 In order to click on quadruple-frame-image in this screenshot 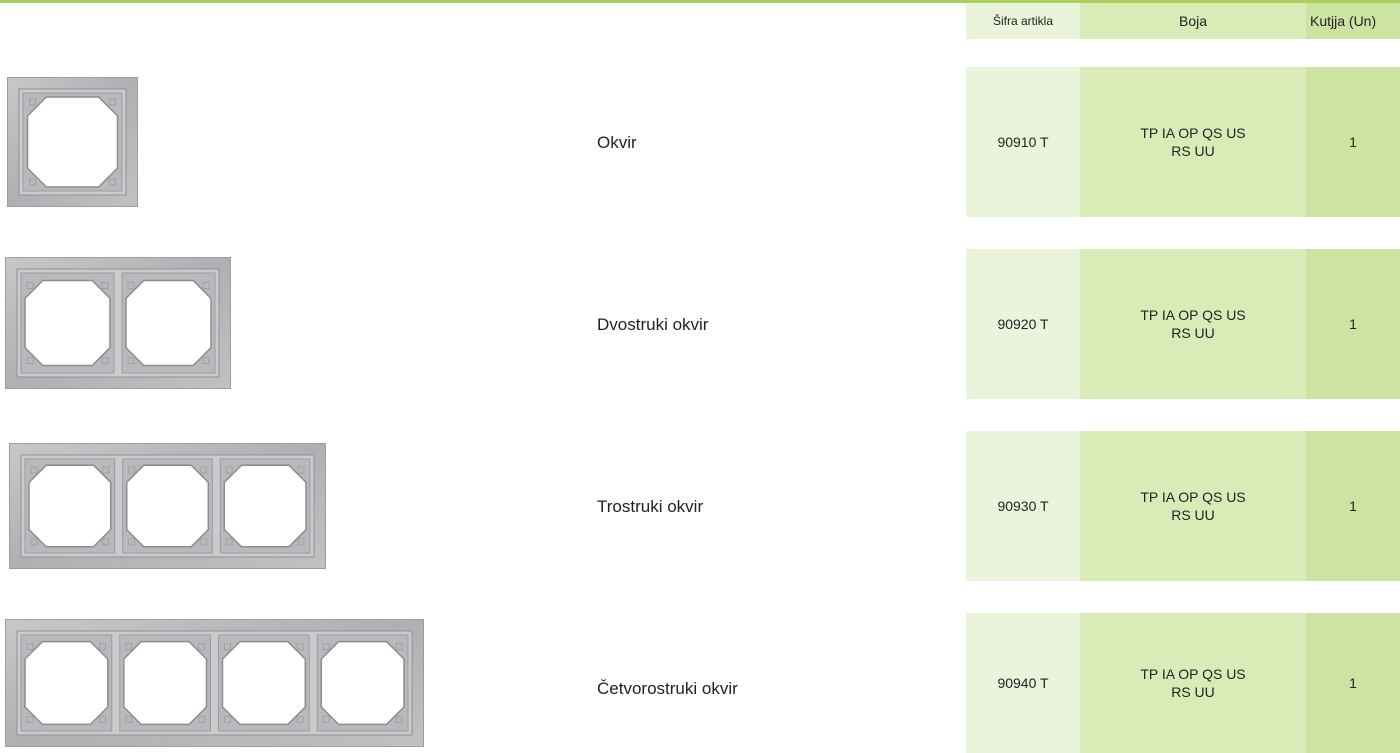, I will do `click(214, 683)`.